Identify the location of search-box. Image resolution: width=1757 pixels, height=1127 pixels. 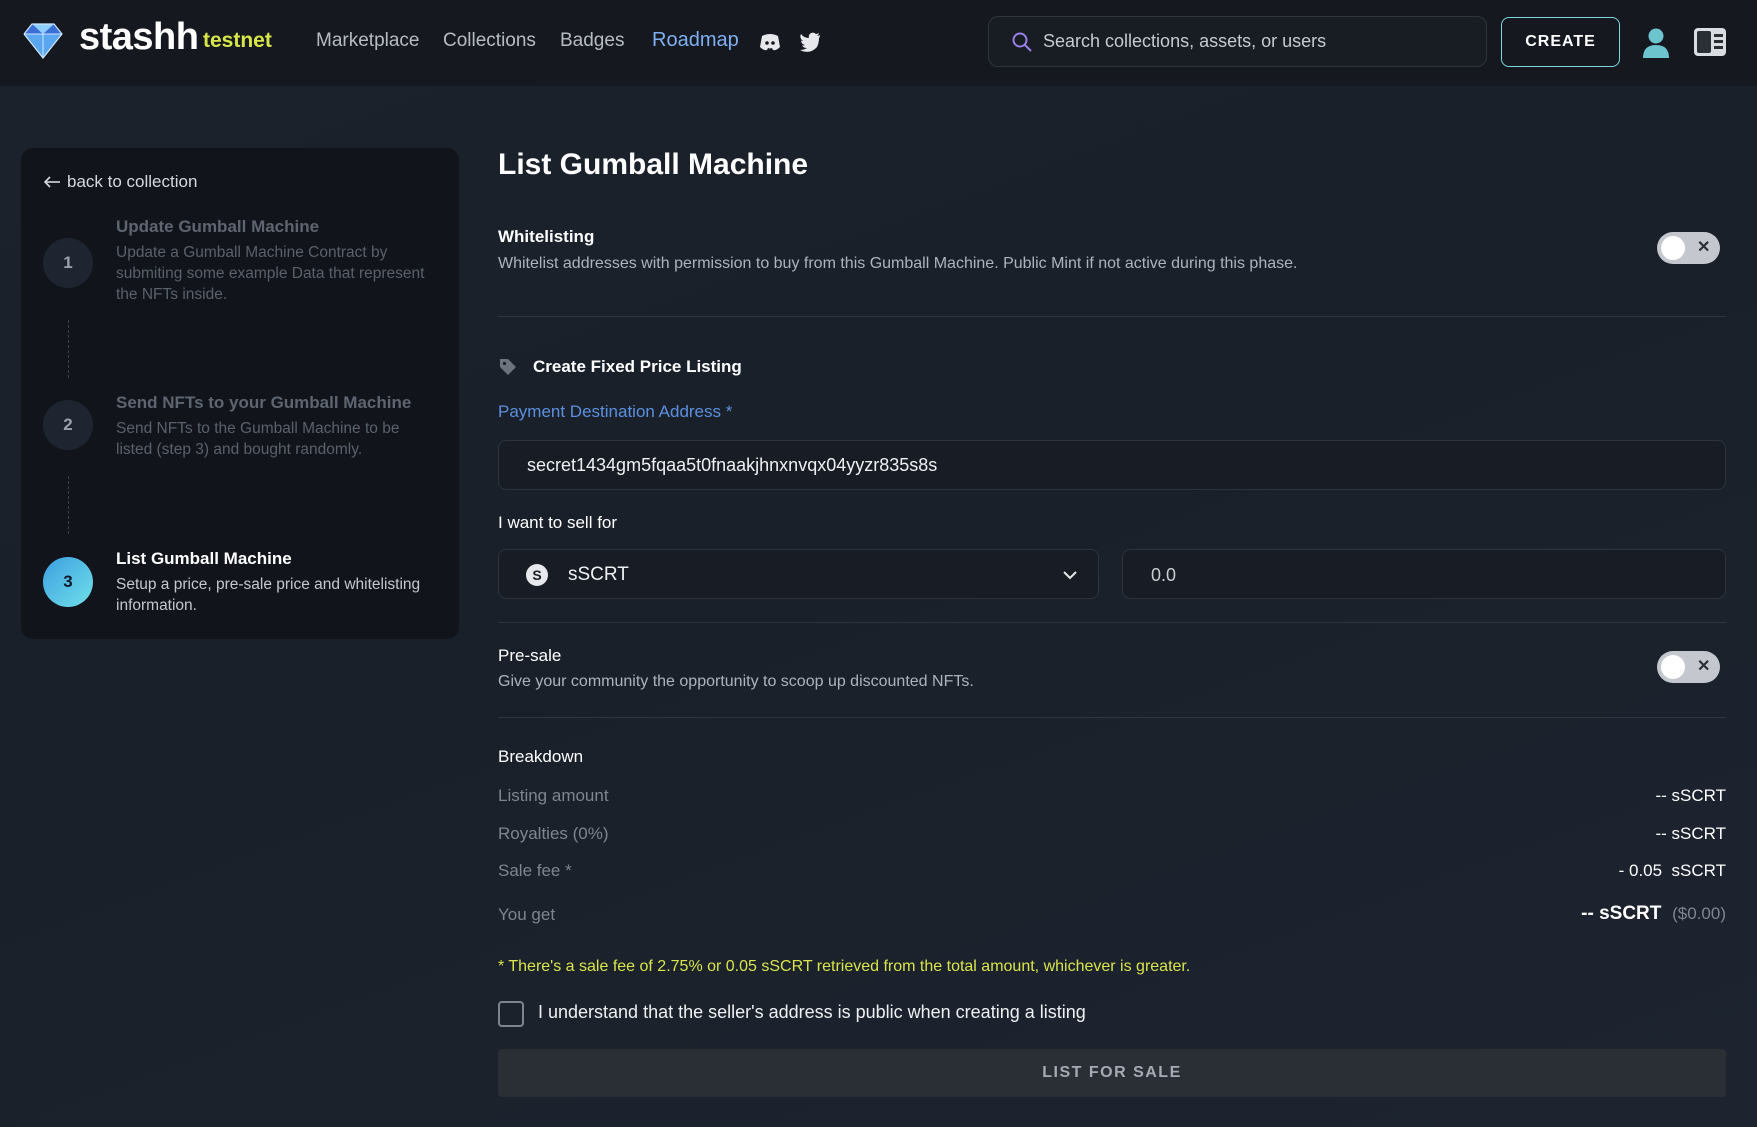
(1237, 41).